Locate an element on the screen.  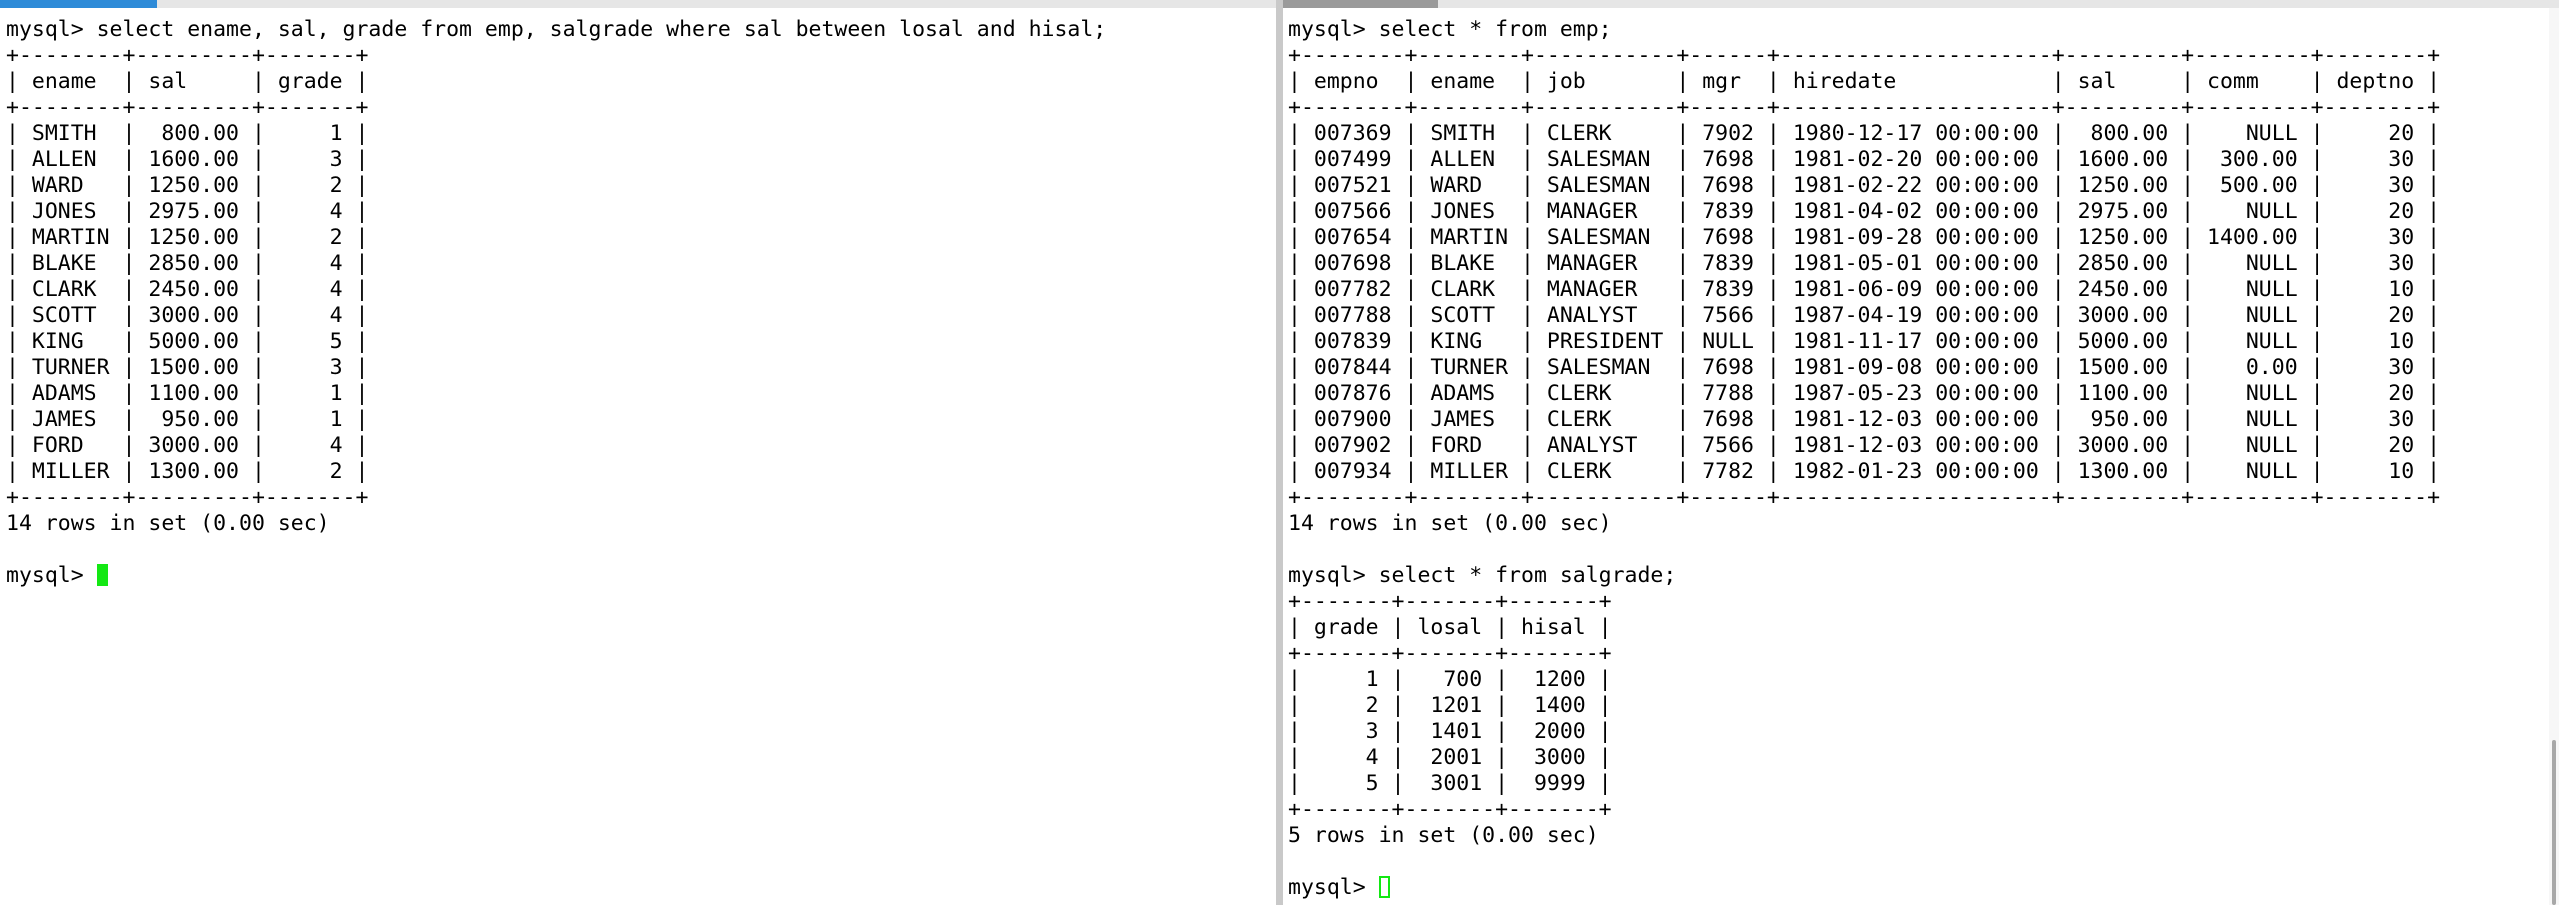
pane-divider is located at coordinates (1279, 452).